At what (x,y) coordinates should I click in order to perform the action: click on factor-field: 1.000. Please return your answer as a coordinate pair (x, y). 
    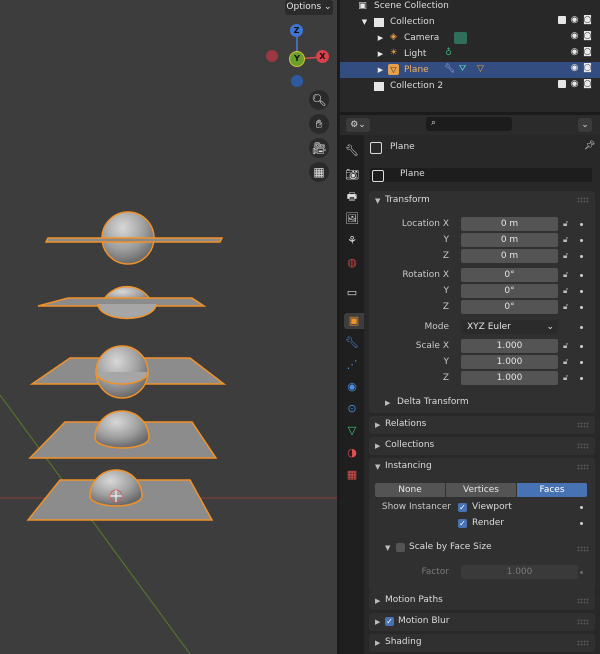
    Looking at the image, I should click on (519, 572).